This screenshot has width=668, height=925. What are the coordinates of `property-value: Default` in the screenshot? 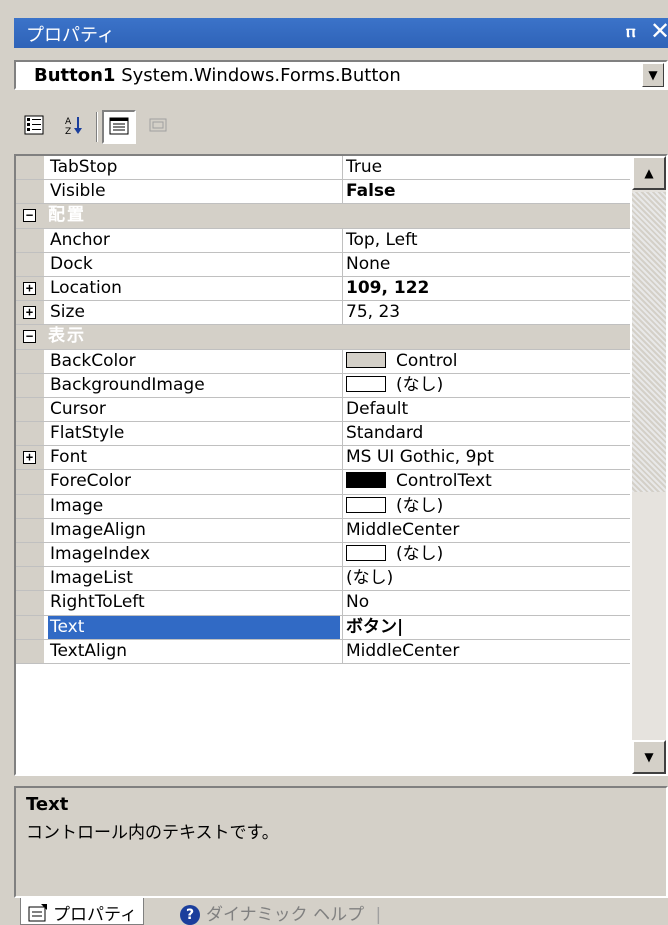 It's located at (487, 409).